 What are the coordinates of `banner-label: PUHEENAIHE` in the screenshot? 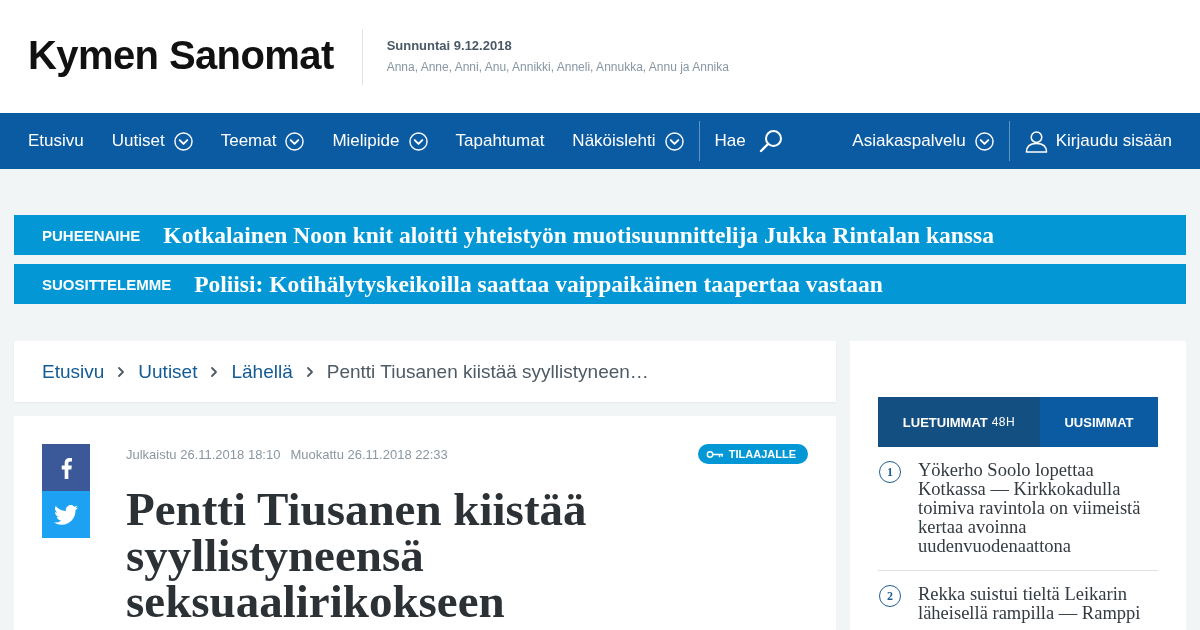 It's located at (91, 235).